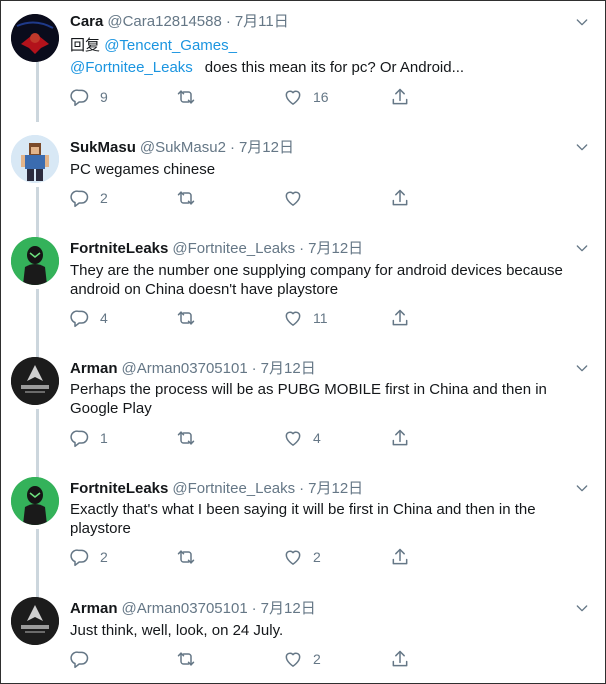  What do you see at coordinates (306, 97) in the screenshot?
I see `like-button: 16` at bounding box center [306, 97].